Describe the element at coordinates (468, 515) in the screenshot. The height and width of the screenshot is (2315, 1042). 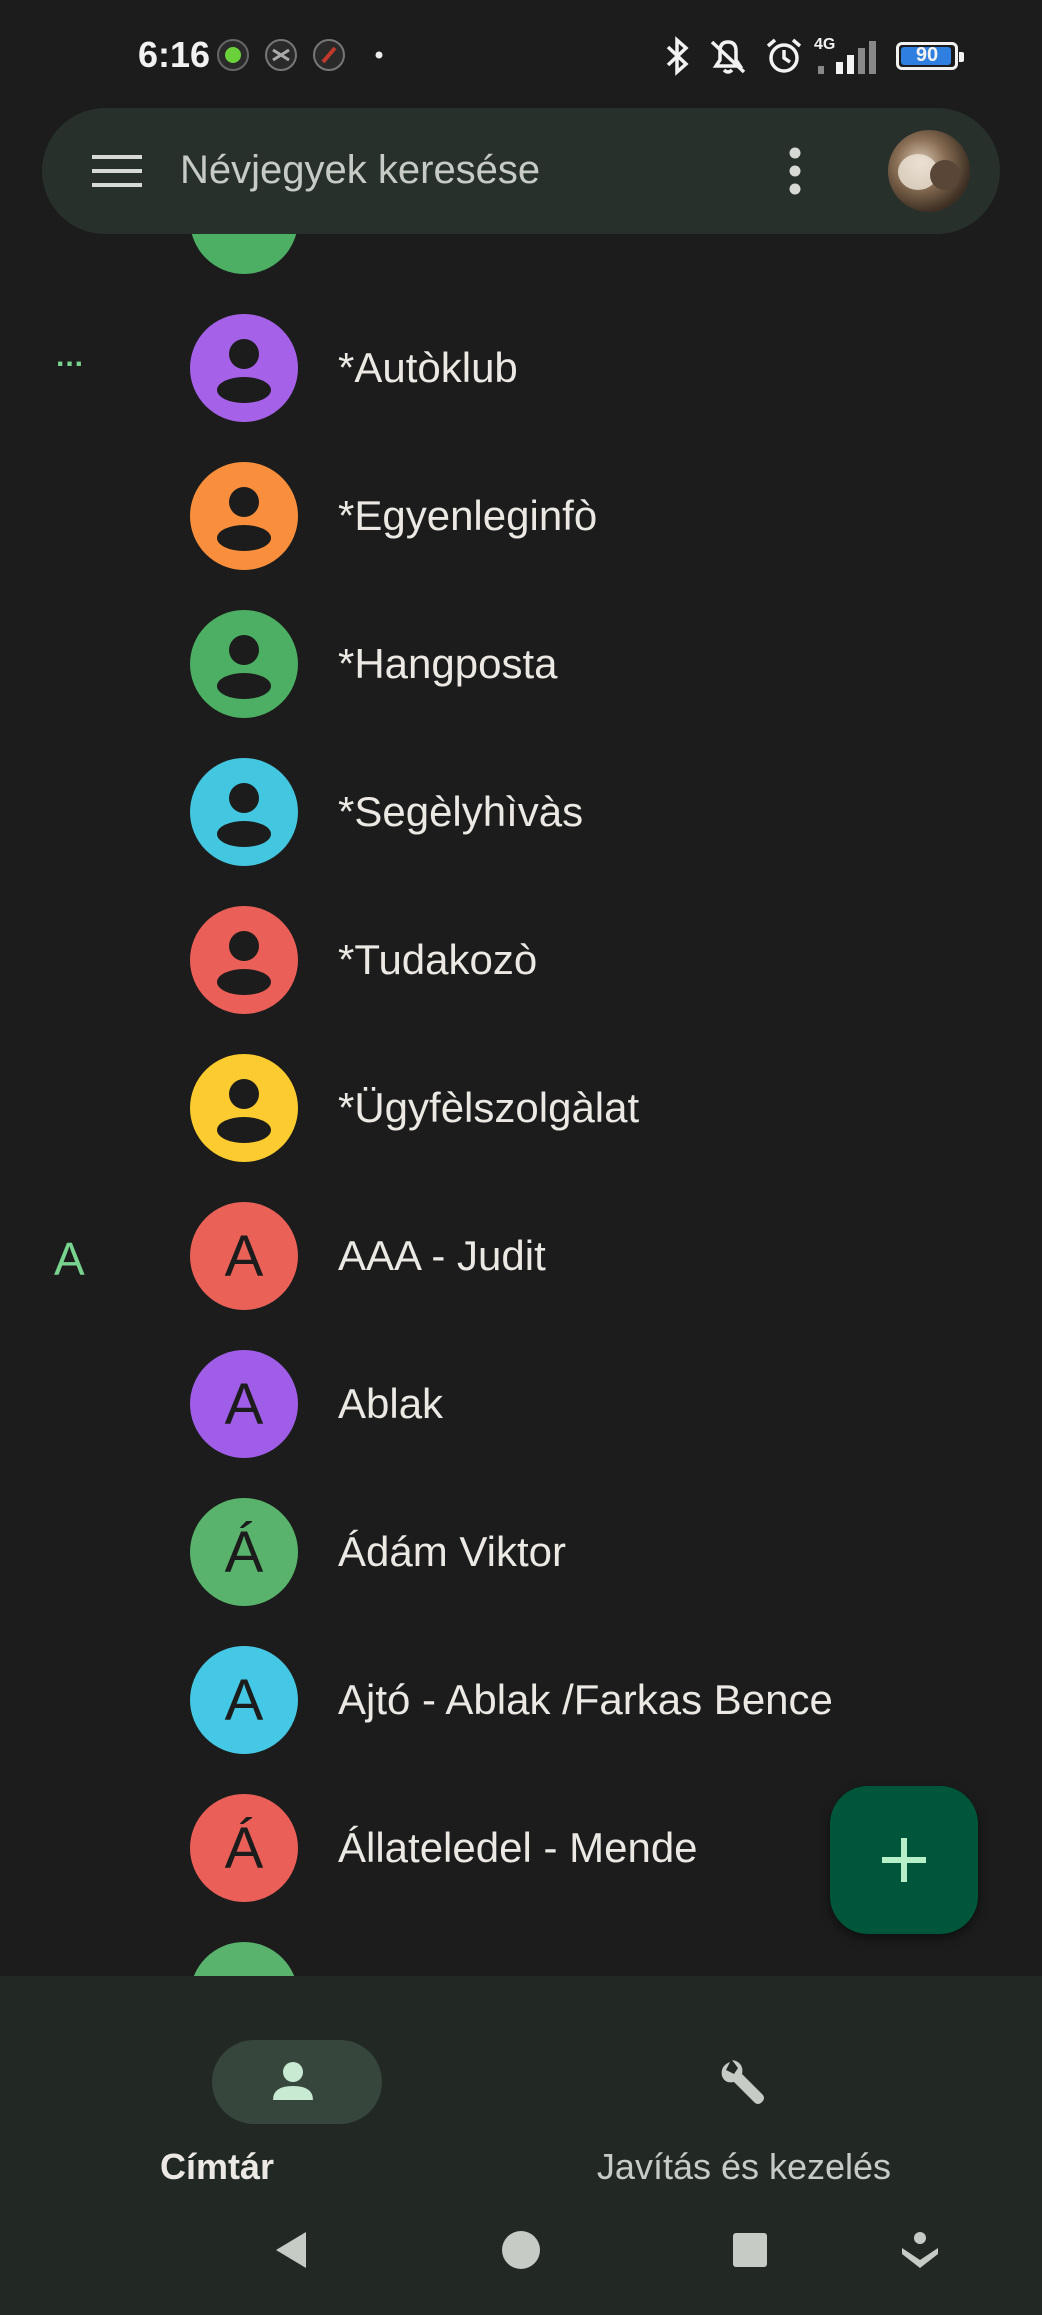
I see `contact-name: *Egyenleginfò` at that location.